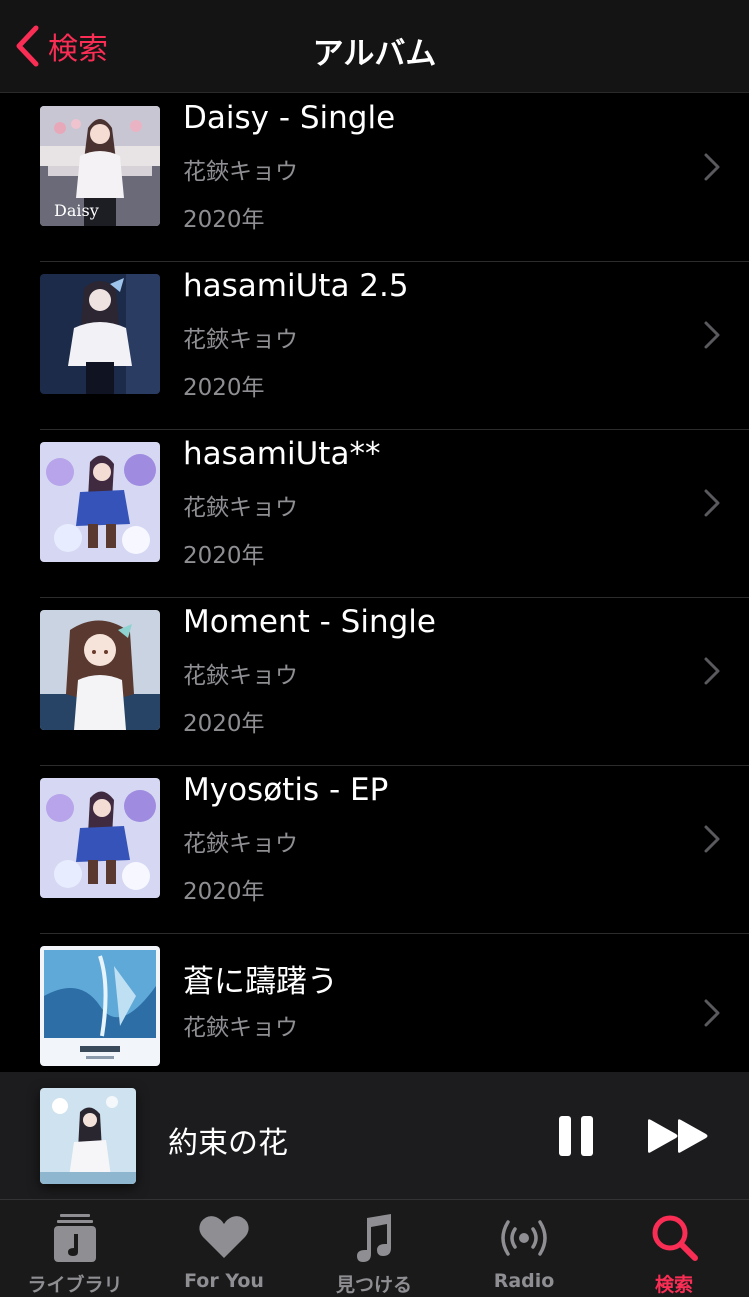 This screenshot has width=749, height=1297. What do you see at coordinates (374, 1238) in the screenshot?
I see `music-note-icon` at bounding box center [374, 1238].